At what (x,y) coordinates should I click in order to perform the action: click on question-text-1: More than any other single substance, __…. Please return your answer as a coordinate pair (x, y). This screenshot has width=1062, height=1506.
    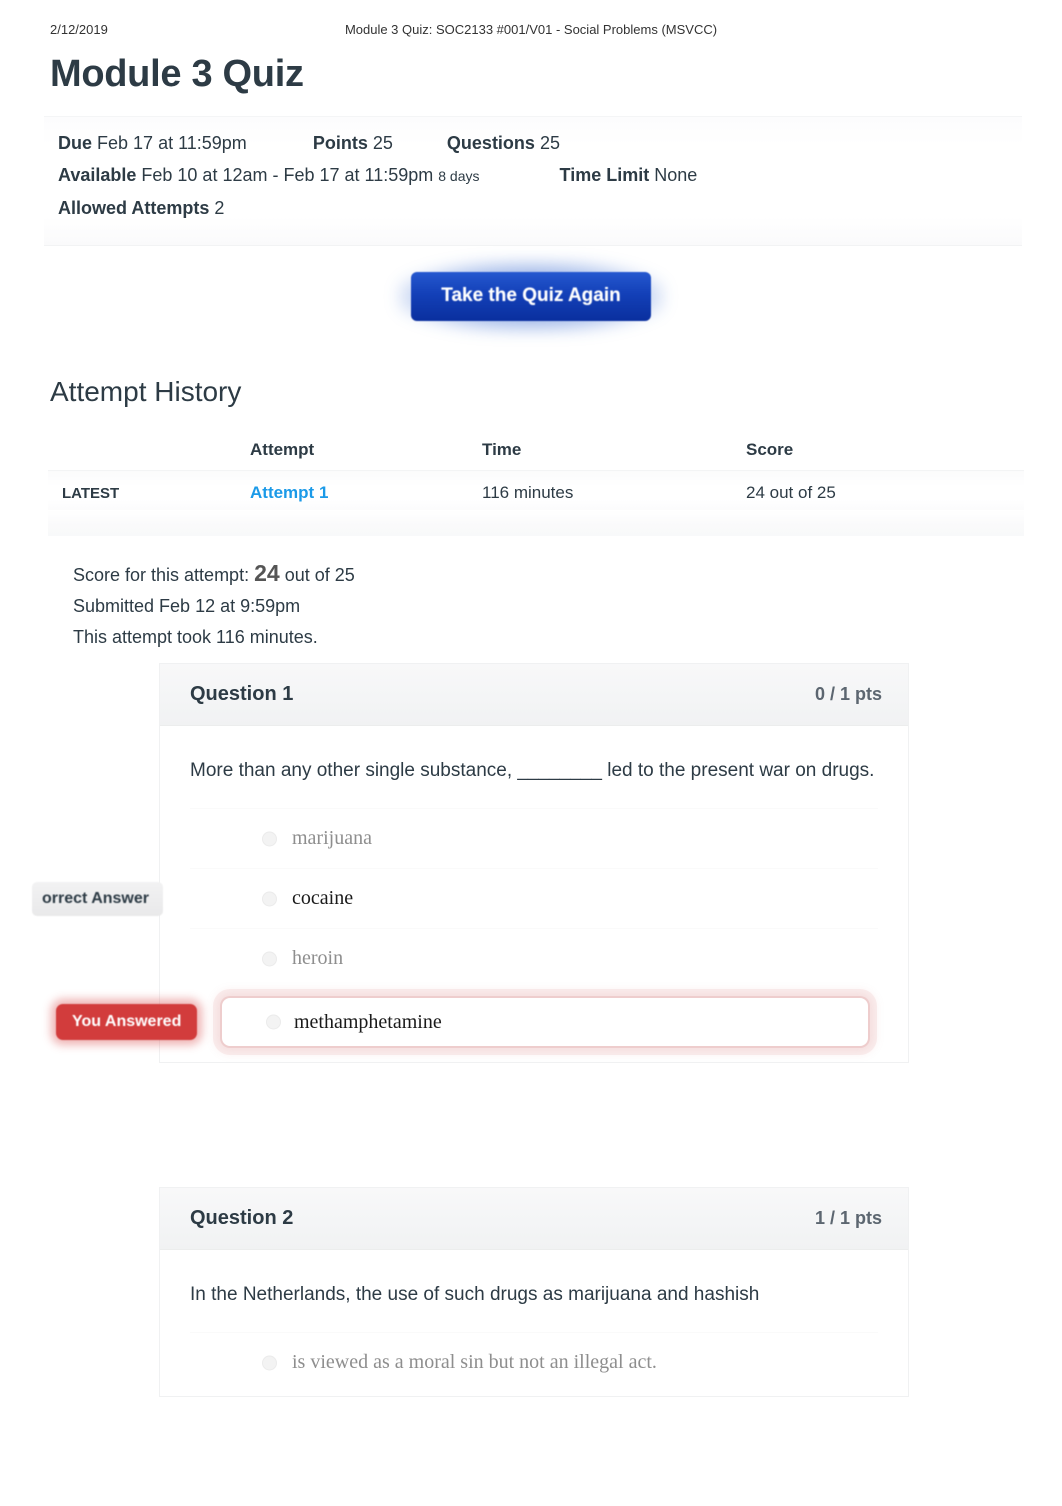
    Looking at the image, I should click on (532, 770).